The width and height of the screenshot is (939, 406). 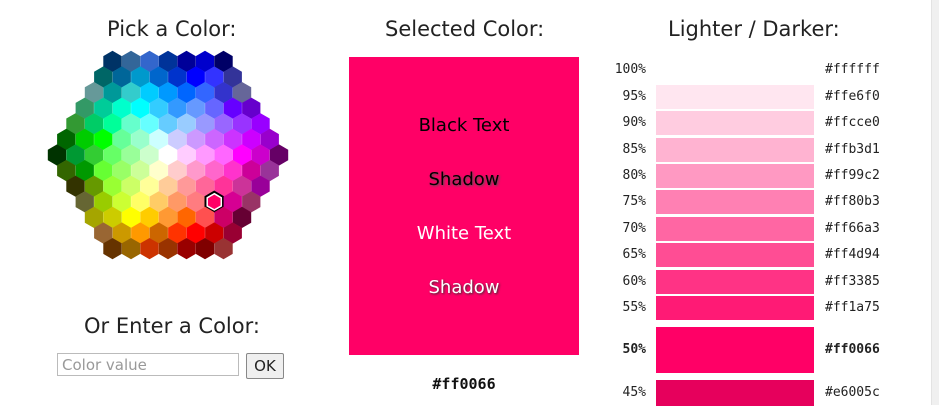 What do you see at coordinates (634, 392) in the screenshot?
I see `shade-percent-label: 45%` at bounding box center [634, 392].